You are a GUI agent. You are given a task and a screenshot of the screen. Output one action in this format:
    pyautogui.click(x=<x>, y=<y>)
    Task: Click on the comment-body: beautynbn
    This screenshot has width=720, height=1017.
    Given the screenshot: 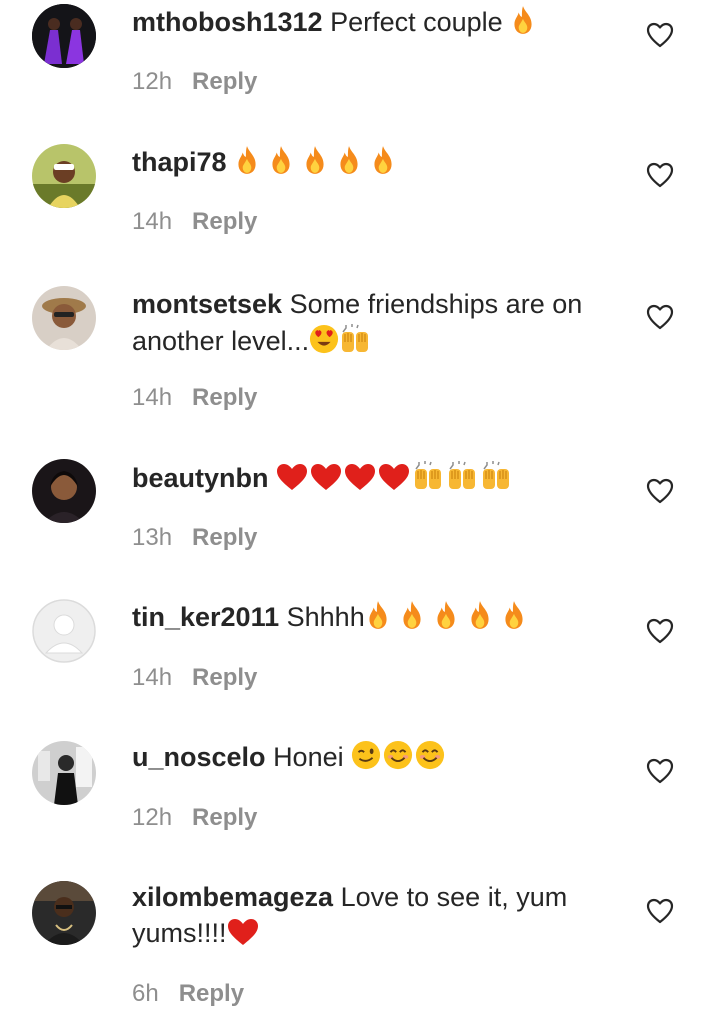 What is the action you would take?
    pyautogui.click(x=372, y=477)
    